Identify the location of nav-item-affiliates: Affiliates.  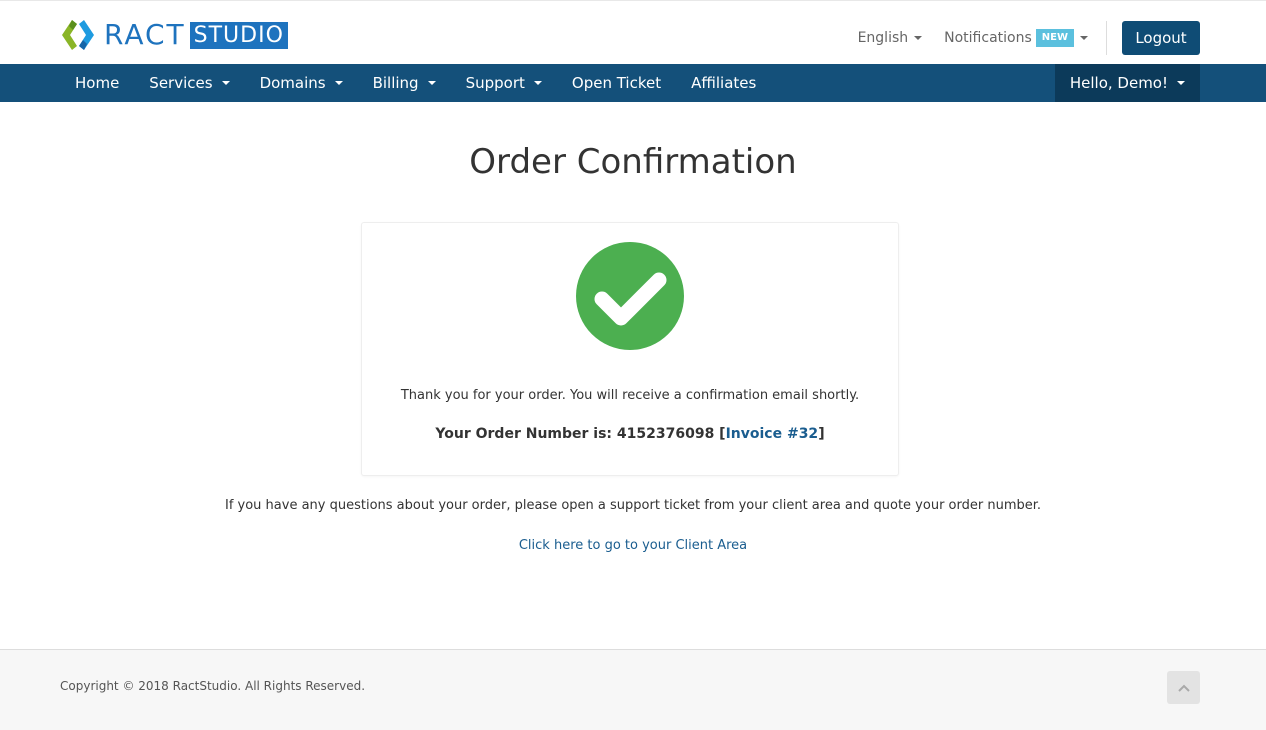
(723, 83).